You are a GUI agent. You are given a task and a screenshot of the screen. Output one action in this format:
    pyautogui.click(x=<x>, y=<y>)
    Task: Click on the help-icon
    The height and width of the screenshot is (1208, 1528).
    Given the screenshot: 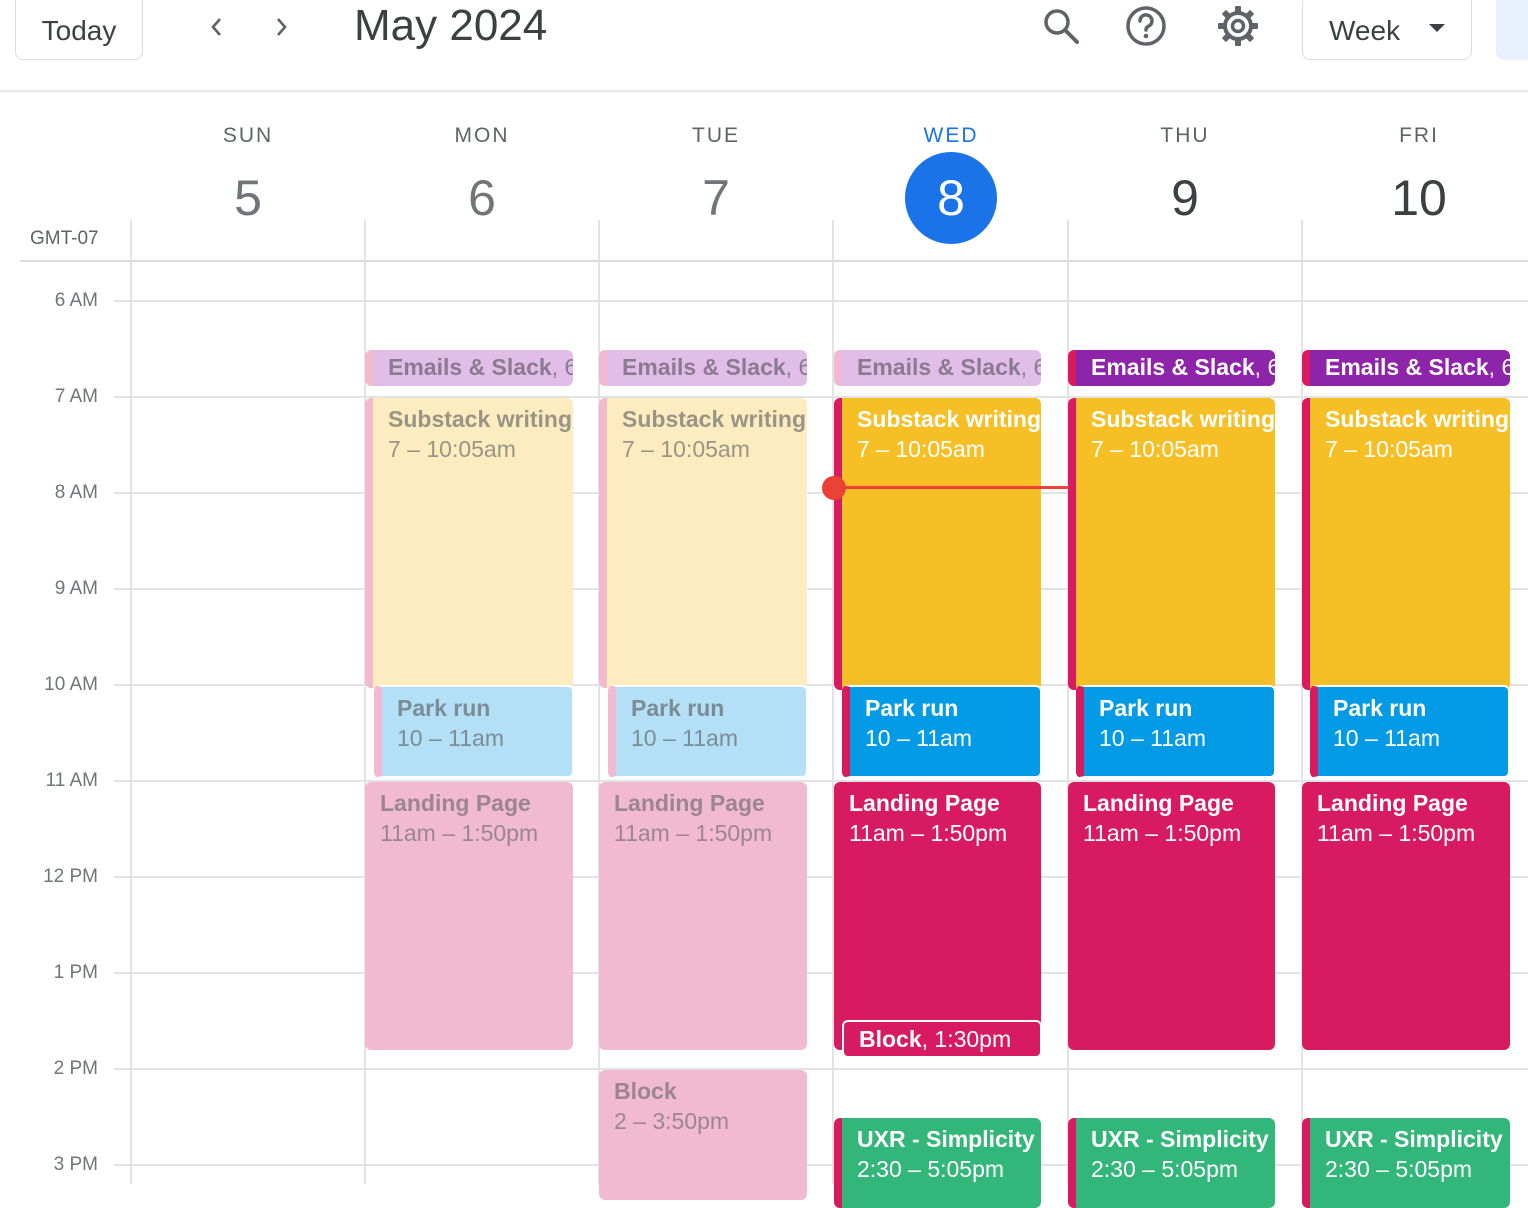 What is the action you would take?
    pyautogui.click(x=1146, y=26)
    